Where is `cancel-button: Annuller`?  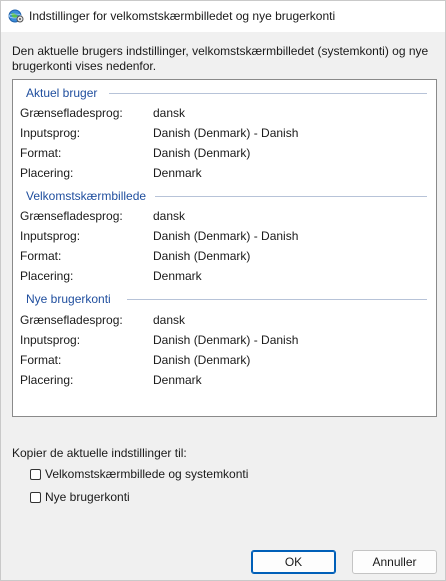 cancel-button: Annuller is located at coordinates (394, 562).